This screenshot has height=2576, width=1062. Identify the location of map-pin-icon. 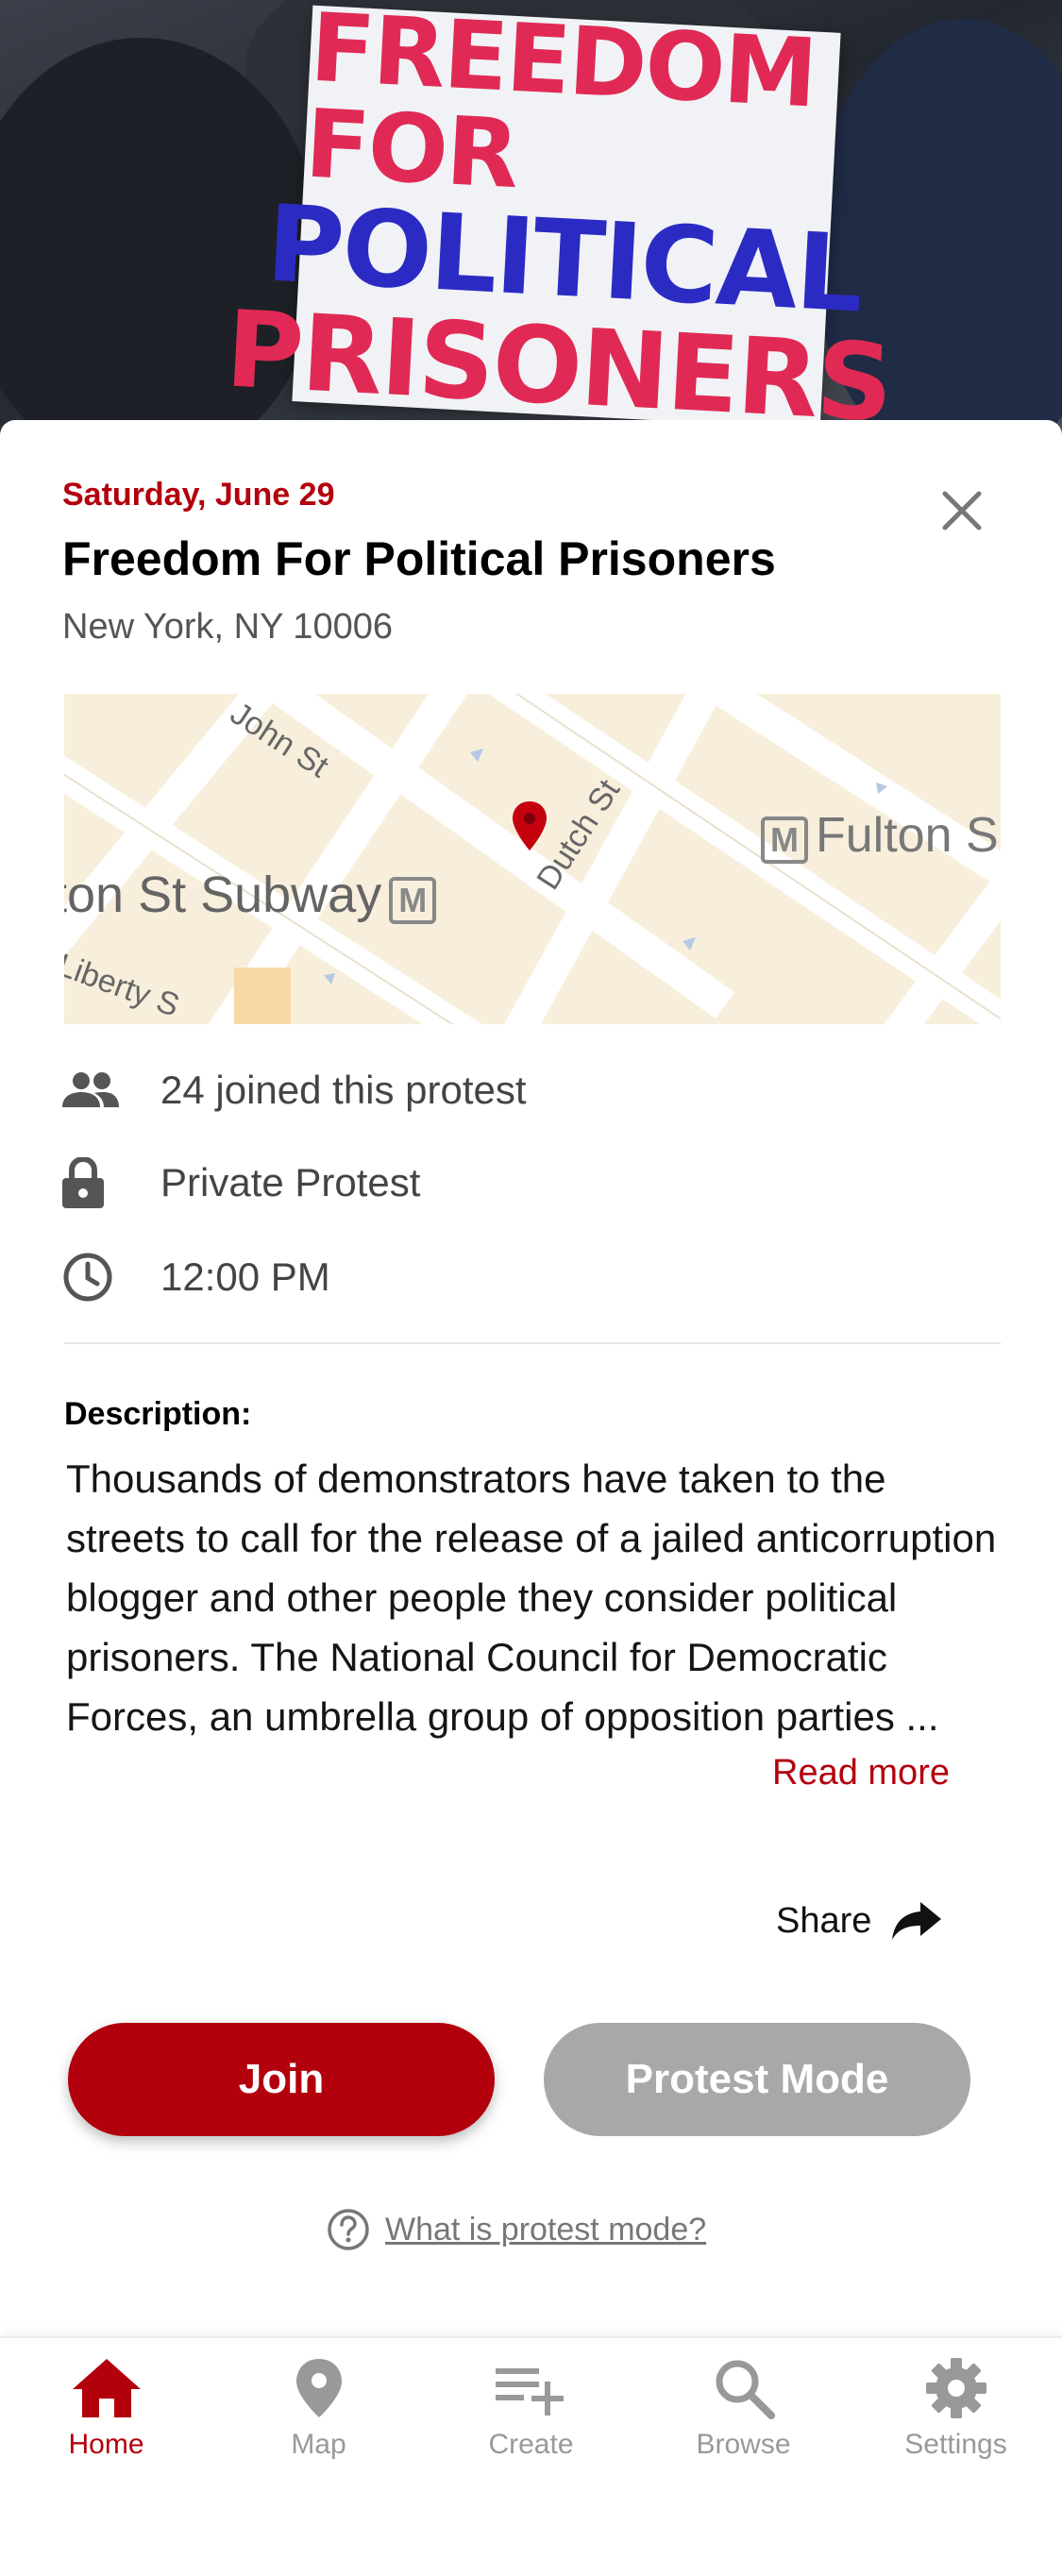
(318, 2388).